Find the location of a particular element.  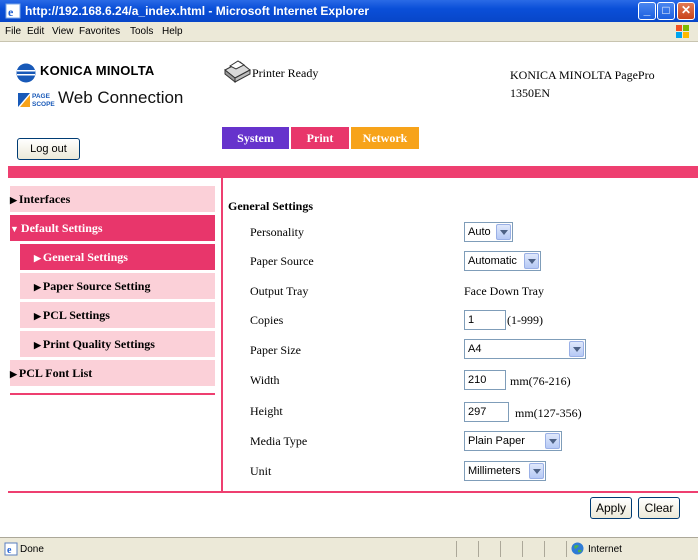

apply-button: Apply is located at coordinates (611, 508).